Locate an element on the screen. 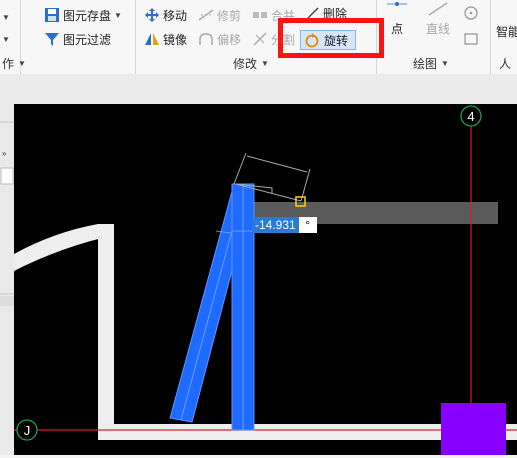 Image resolution: width=517 pixels, height=458 pixels. group-label-draw: 绘图 ▼ is located at coordinates (431, 63).